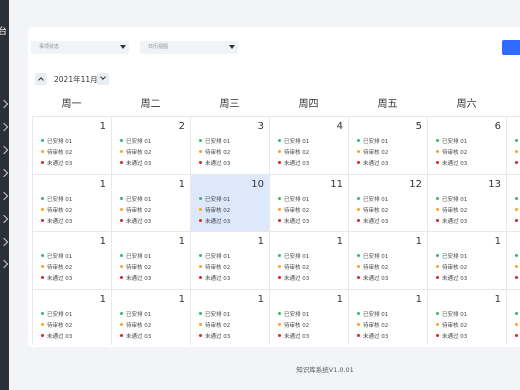 The height and width of the screenshot is (390, 520). What do you see at coordinates (230, 146) in the screenshot?
I see `calendar-day-cell: 3 已安排 01 待审核 02 未通过 03` at bounding box center [230, 146].